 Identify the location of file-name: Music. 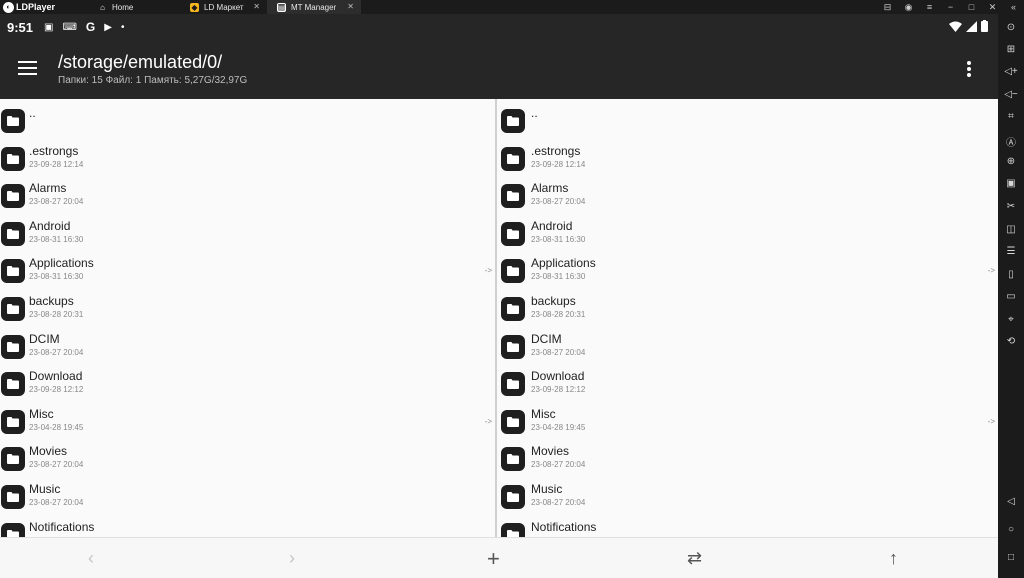
(547, 489).